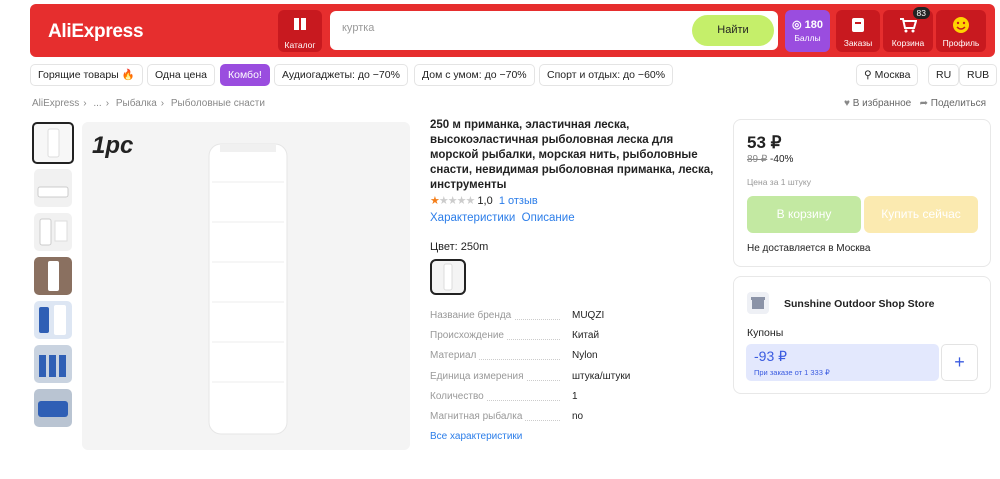  I want to click on old-price: 89 ₽, so click(757, 159).